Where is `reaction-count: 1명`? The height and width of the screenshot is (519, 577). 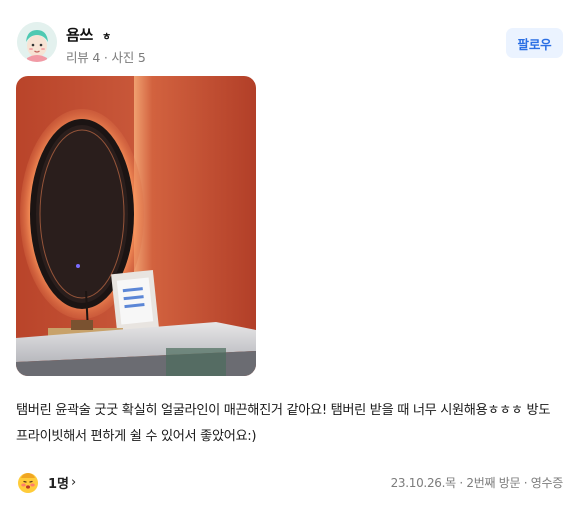
reaction-count: 1명 is located at coordinates (59, 484).